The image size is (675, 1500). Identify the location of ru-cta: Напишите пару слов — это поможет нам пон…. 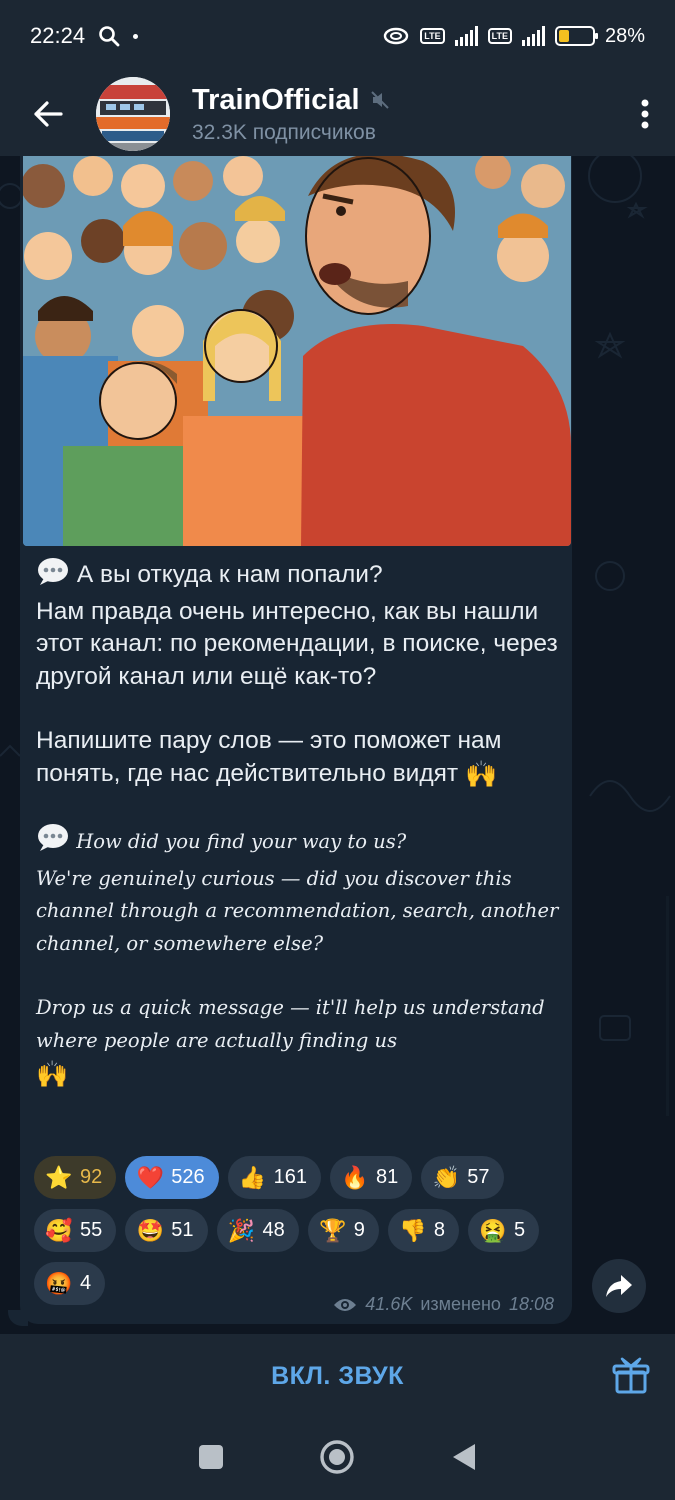
(269, 757).